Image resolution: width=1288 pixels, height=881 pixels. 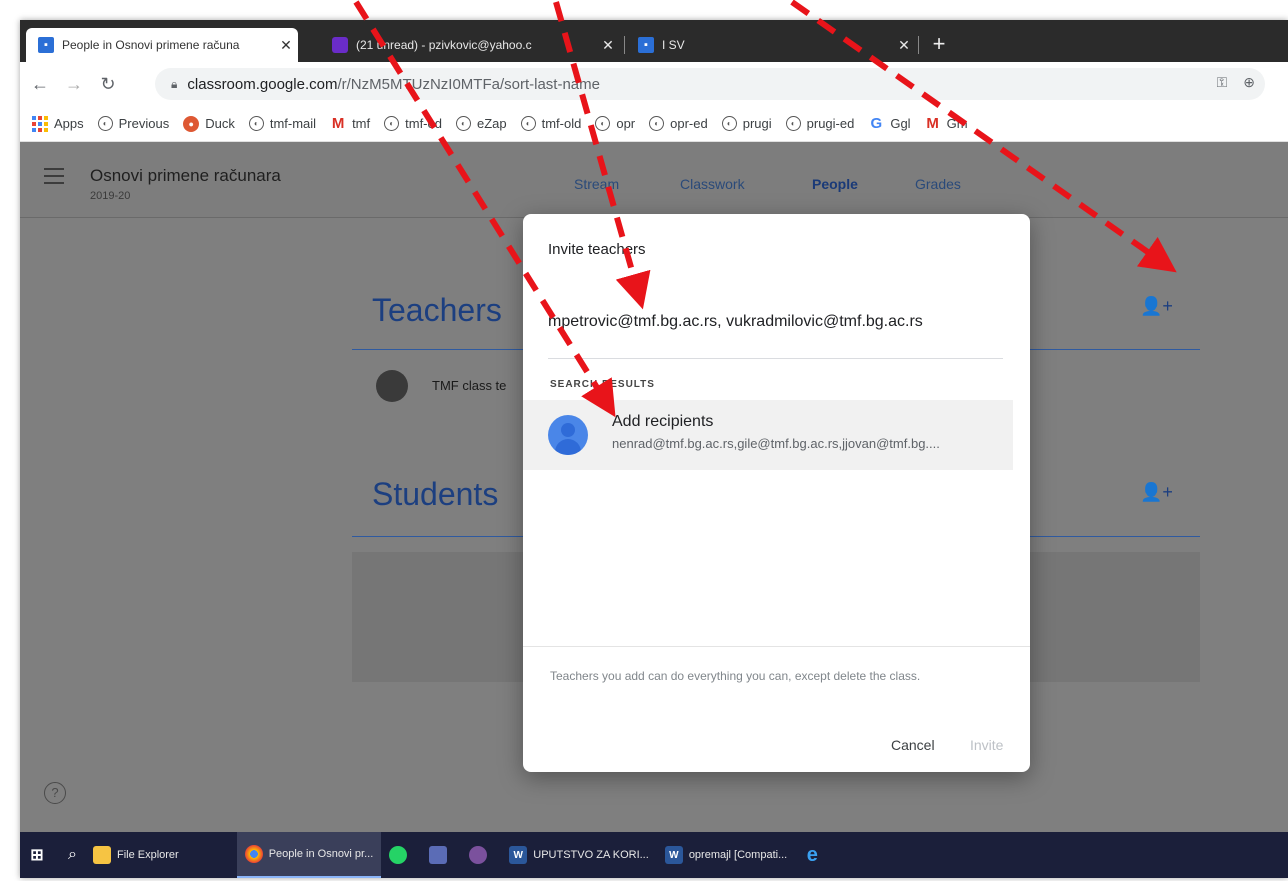 What do you see at coordinates (398, 855) in the screenshot?
I see `whatsapp-icon` at bounding box center [398, 855].